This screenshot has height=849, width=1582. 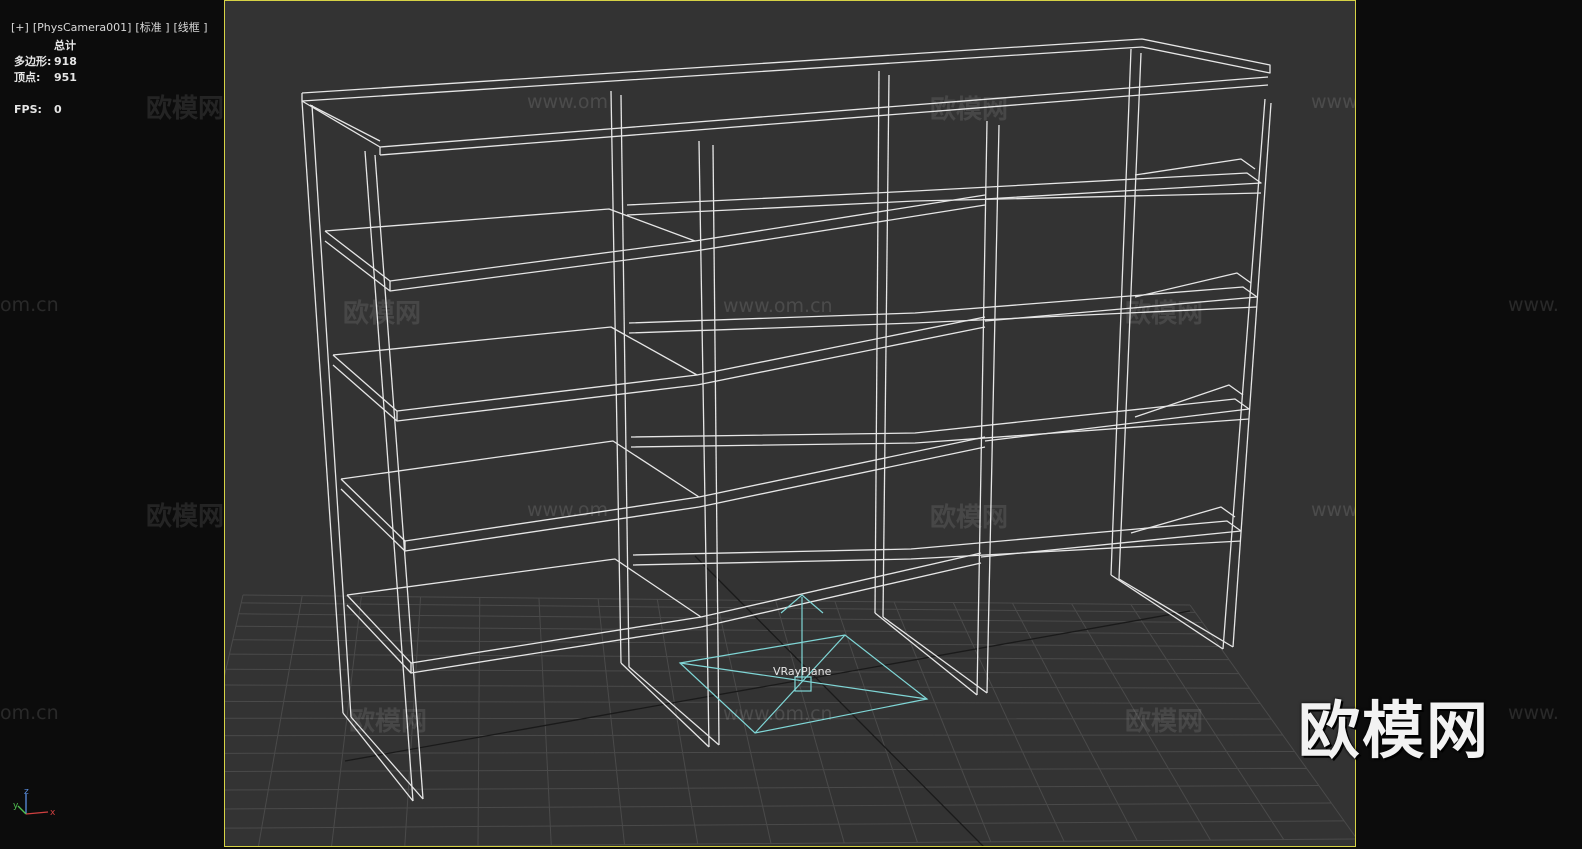 I want to click on fps-label: FPS:, so click(x=28, y=109).